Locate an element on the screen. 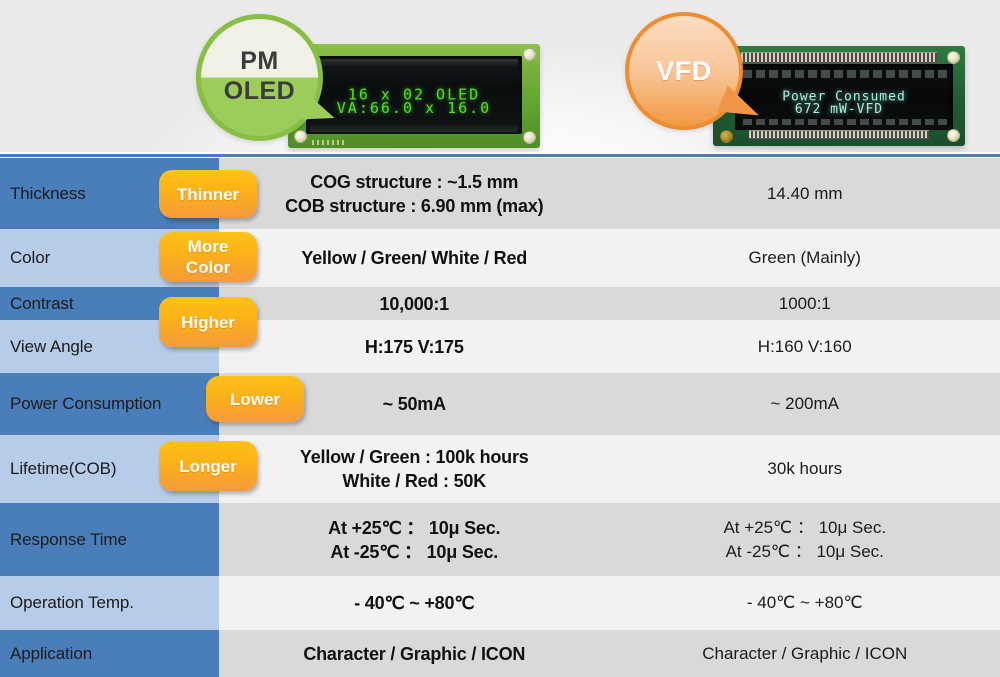 The height and width of the screenshot is (677, 1000). oled-value: H:175 V:175 is located at coordinates (414, 346).